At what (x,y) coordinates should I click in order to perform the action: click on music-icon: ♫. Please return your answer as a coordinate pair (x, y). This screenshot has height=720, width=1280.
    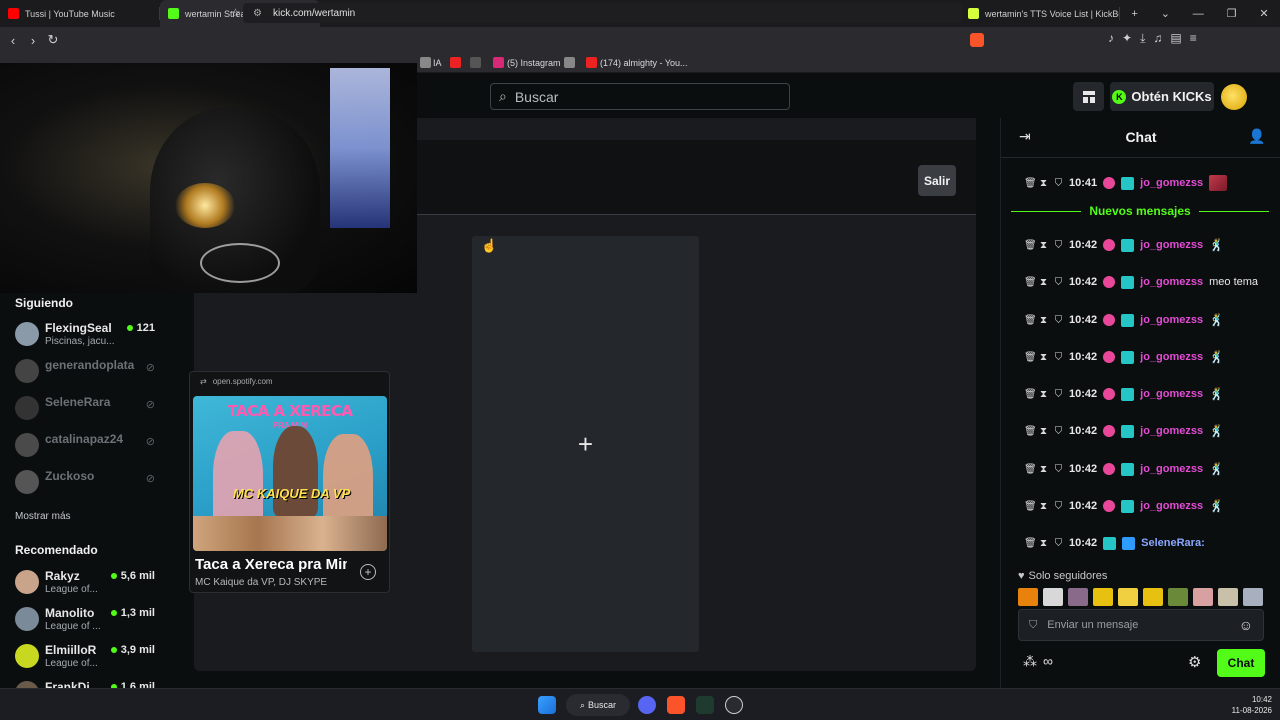
    Looking at the image, I should click on (1157, 38).